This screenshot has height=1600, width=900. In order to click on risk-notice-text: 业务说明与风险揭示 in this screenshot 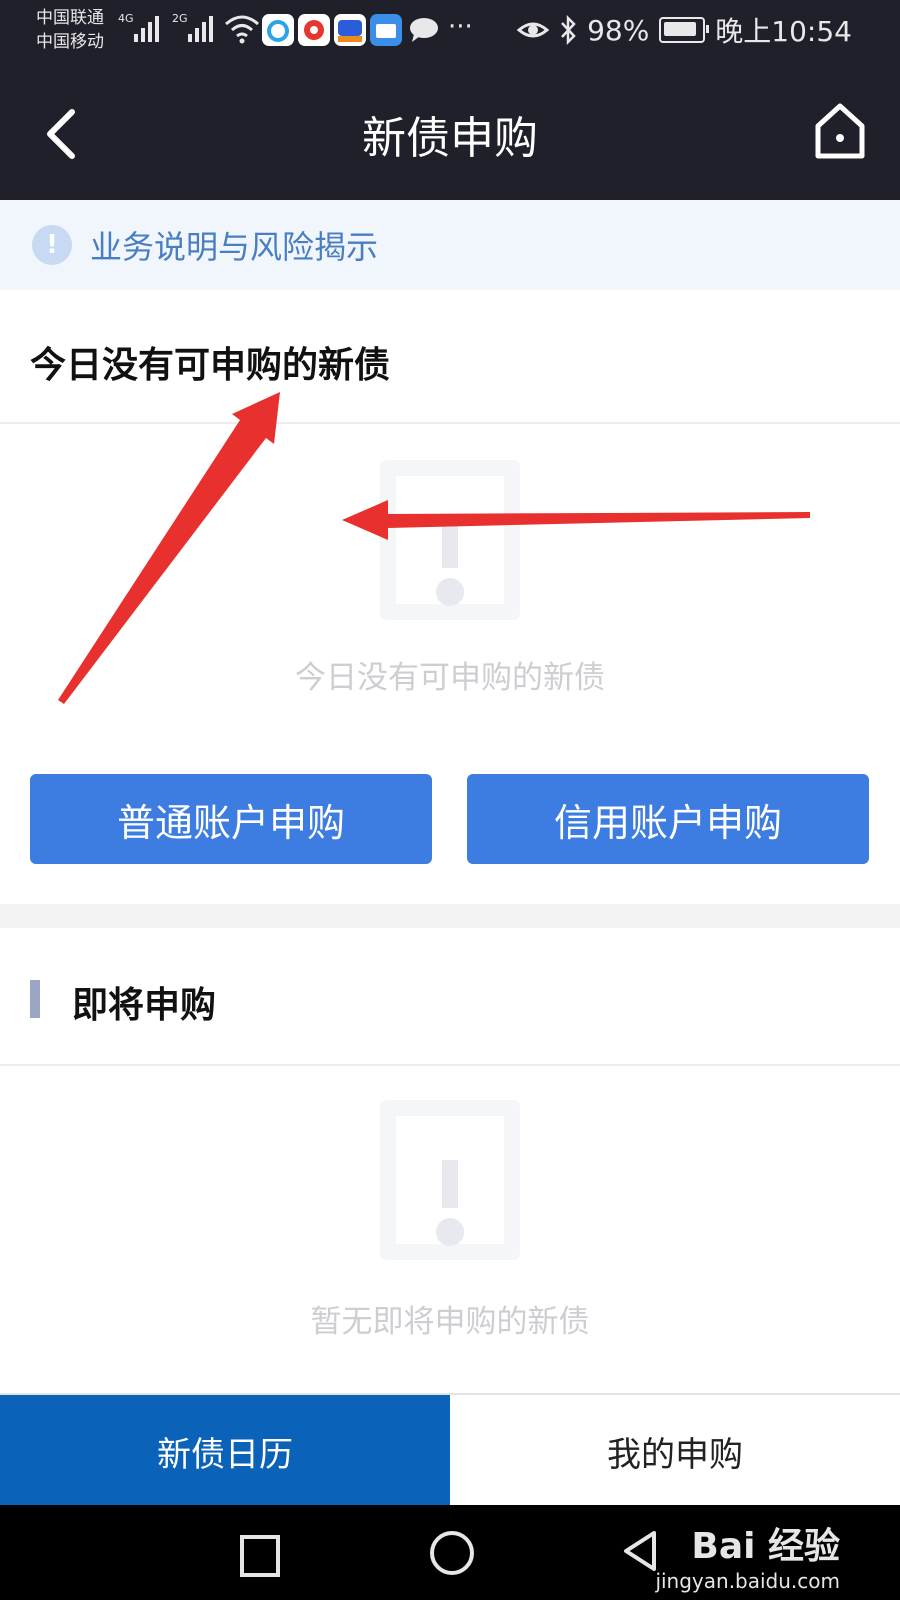, I will do `click(234, 245)`.